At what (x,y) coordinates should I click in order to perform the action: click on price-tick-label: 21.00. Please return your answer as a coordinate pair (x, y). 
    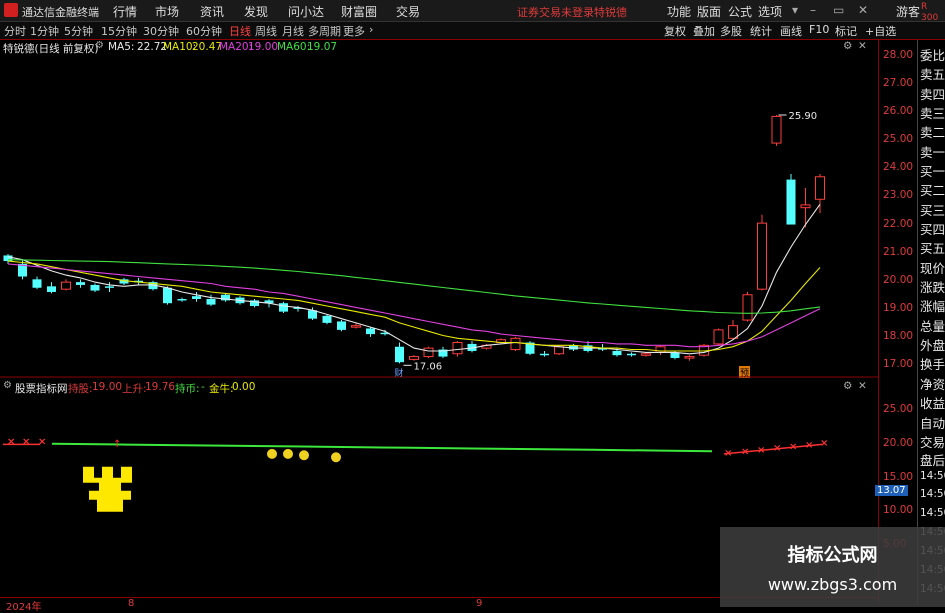
    Looking at the image, I should click on (898, 251).